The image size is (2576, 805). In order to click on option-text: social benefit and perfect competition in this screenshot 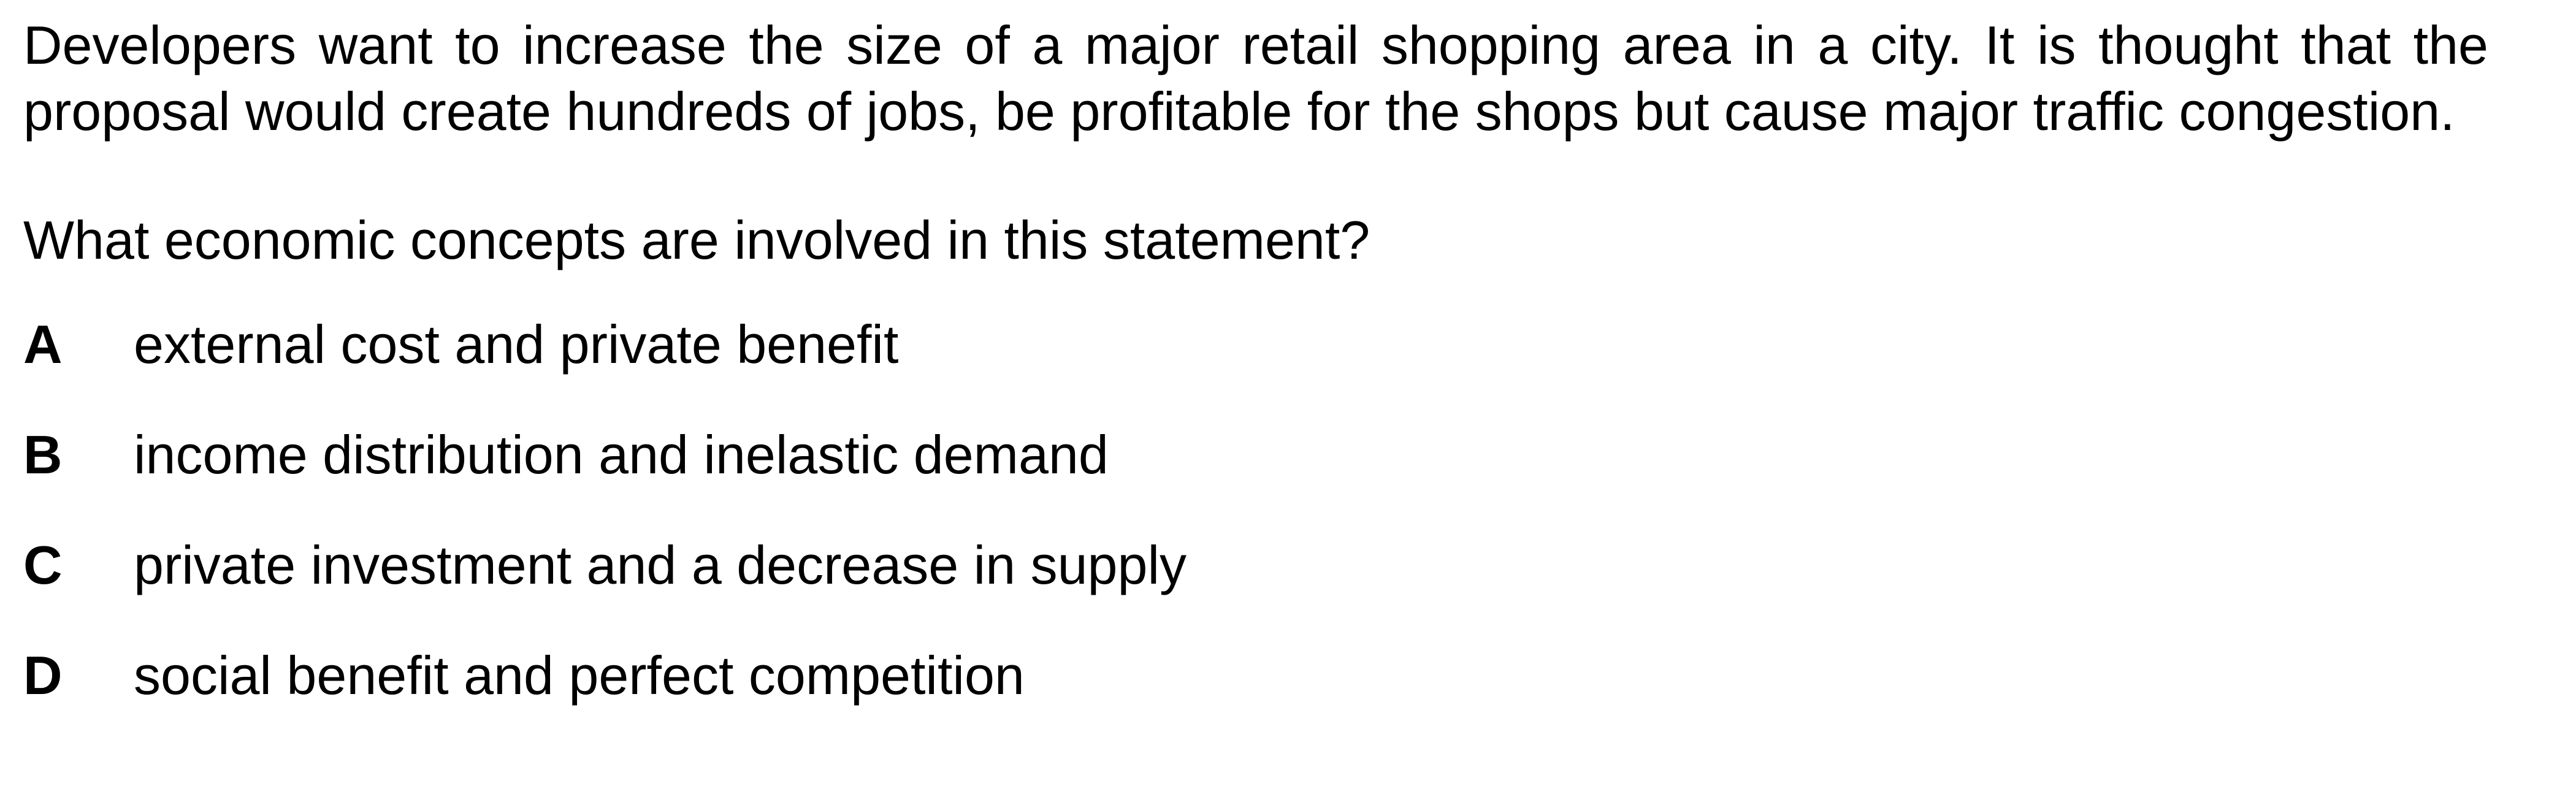, I will do `click(579, 675)`.